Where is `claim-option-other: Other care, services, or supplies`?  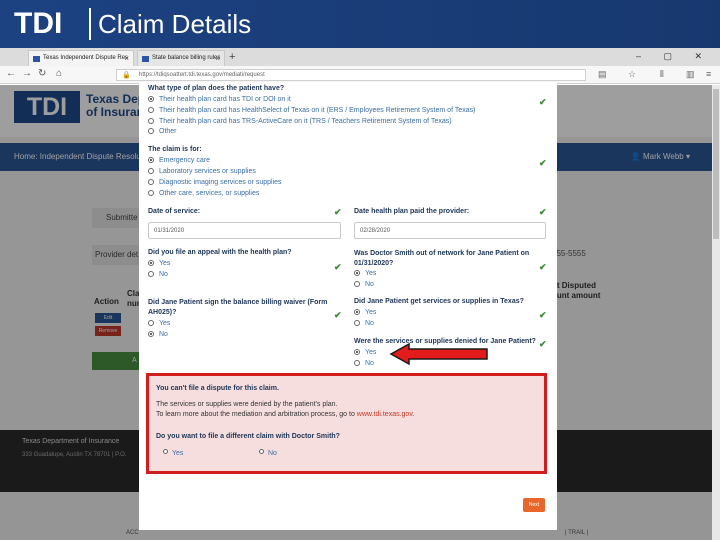 claim-option-other: Other care, services, or supplies is located at coordinates (203, 193).